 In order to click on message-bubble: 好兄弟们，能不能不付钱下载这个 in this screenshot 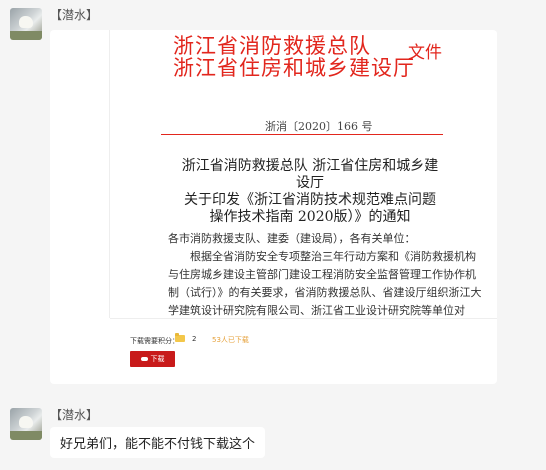, I will do `click(158, 442)`.